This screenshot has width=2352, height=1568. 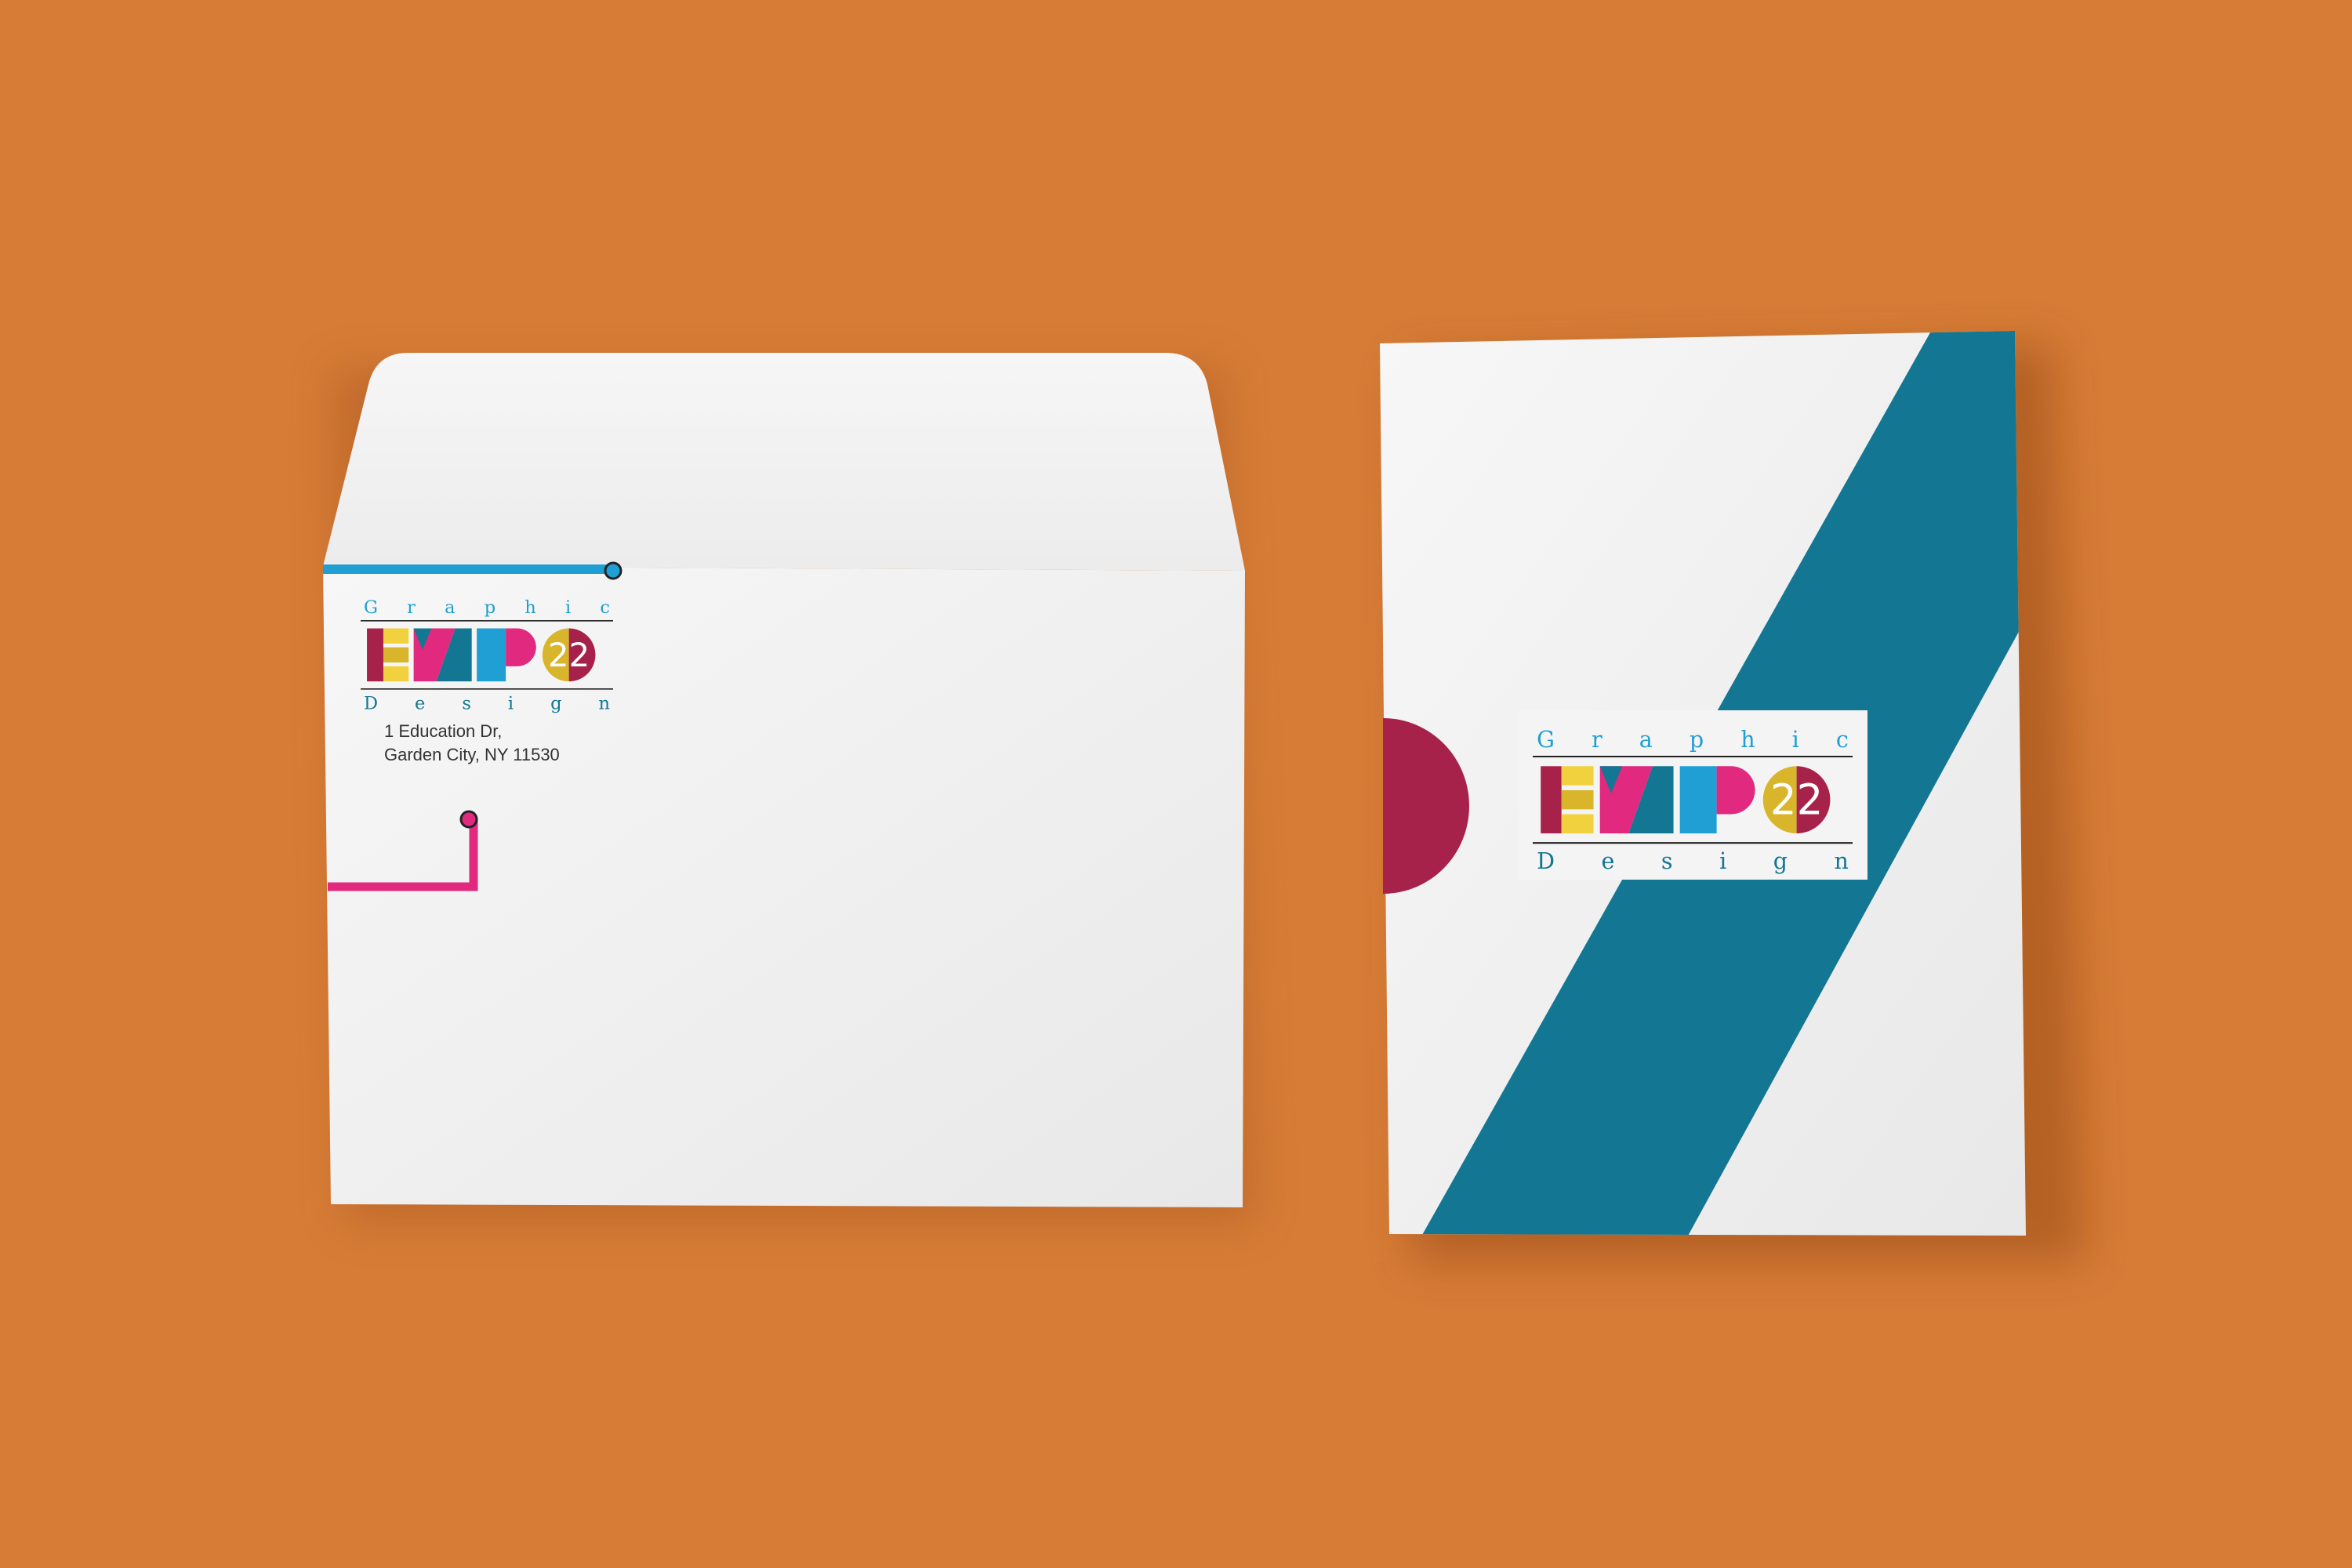 What do you see at coordinates (472, 743) in the screenshot?
I see `envelope-return-address: 1 Education Dr, Garden City, NY 11530` at bounding box center [472, 743].